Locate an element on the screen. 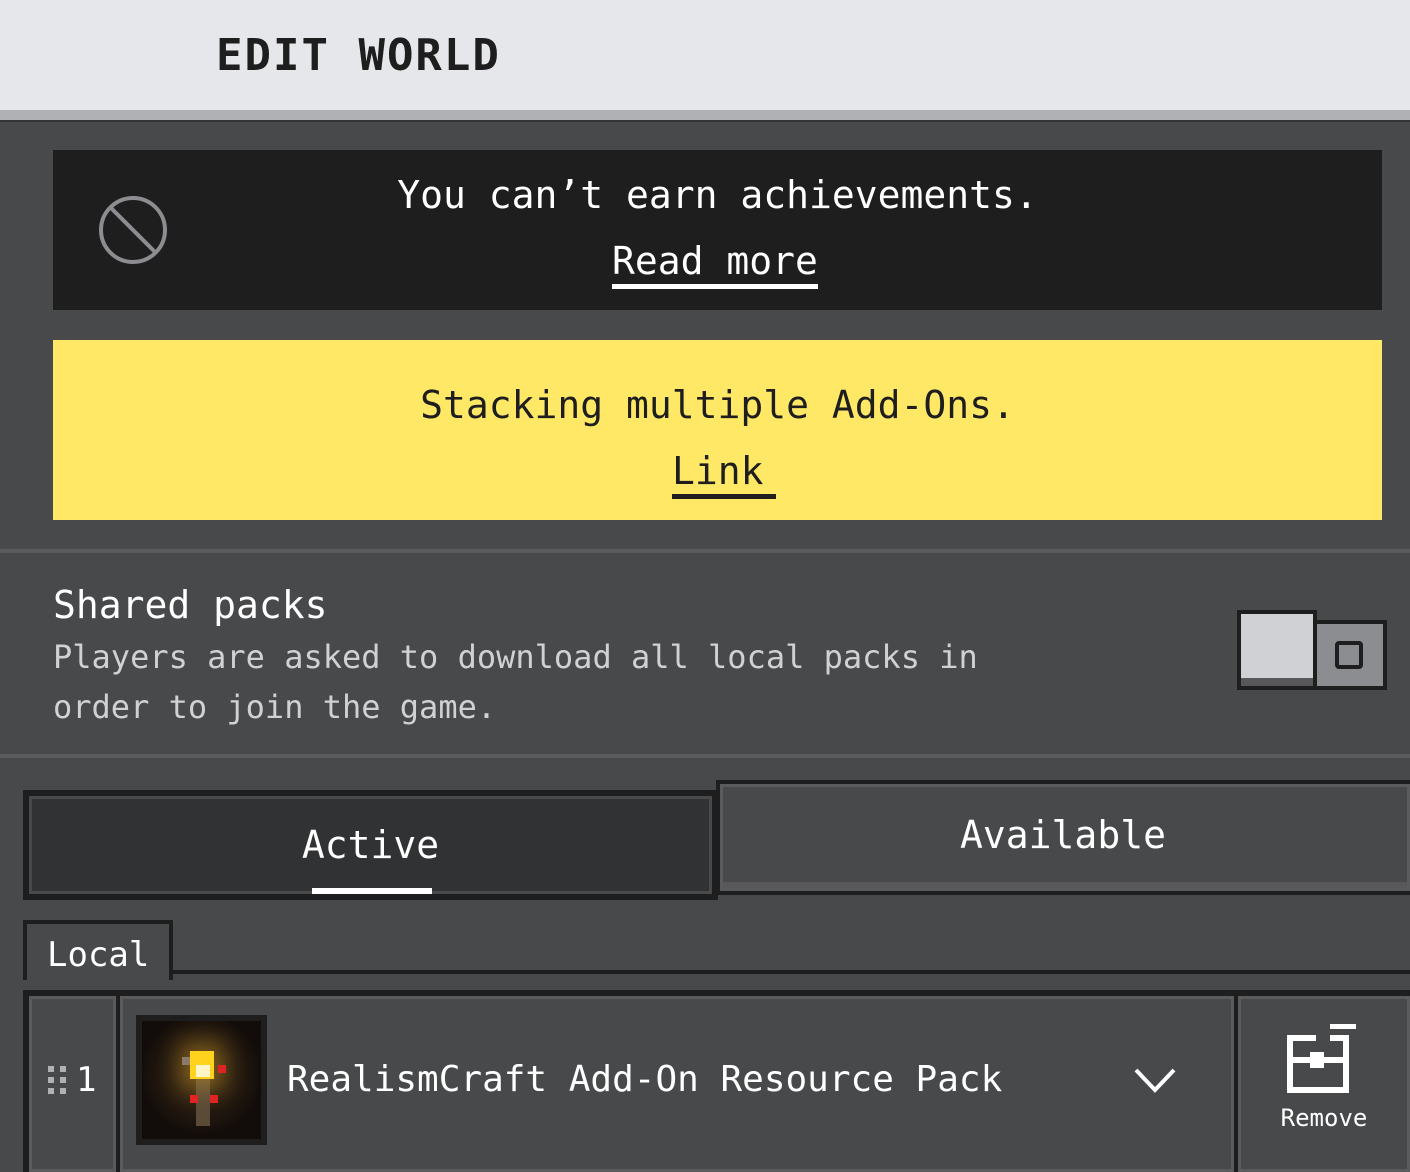 This screenshot has width=1410, height=1172. toggle-off-icon is located at coordinates (1349, 655).